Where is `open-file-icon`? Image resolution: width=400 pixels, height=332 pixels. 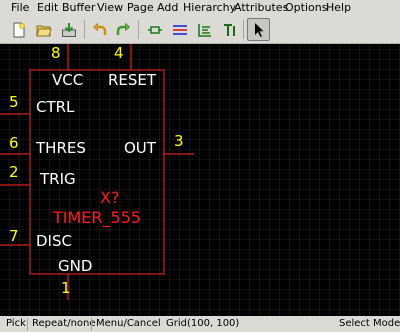 open-file-icon is located at coordinates (43, 30).